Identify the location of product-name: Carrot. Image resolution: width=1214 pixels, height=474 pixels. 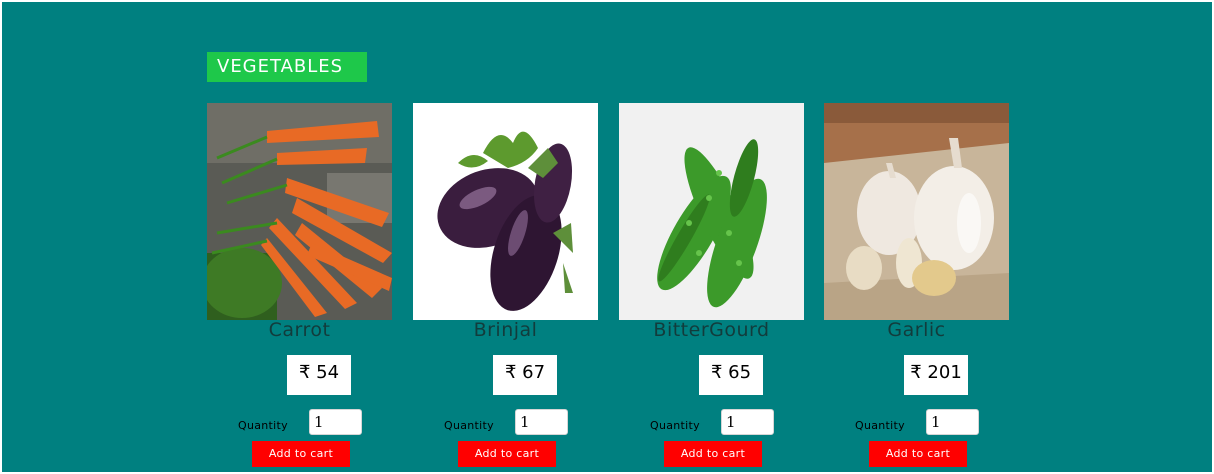
(299, 330).